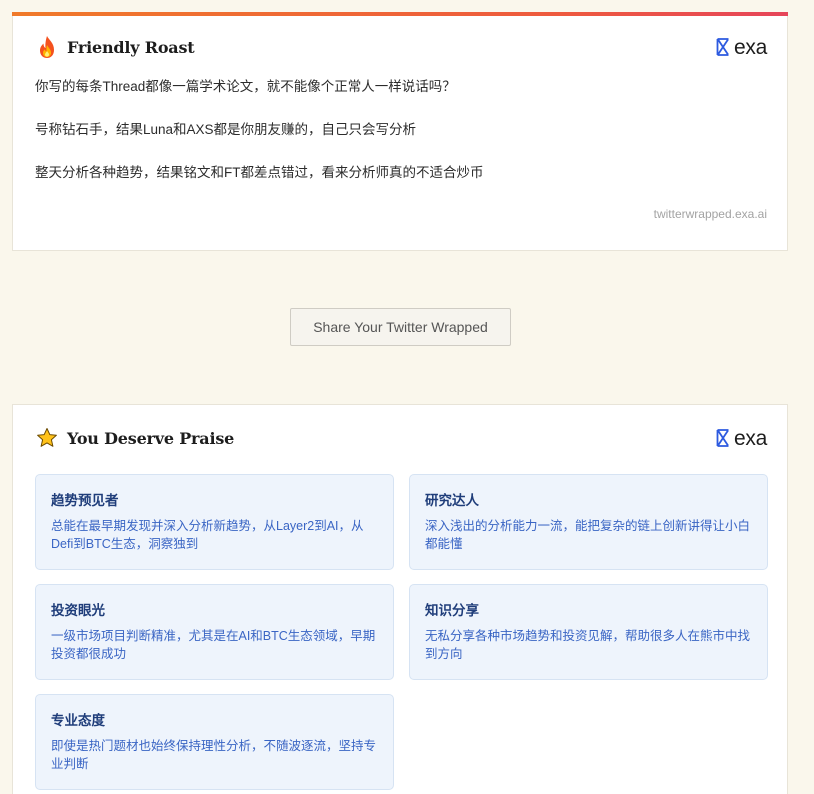  What do you see at coordinates (78, 720) in the screenshot?
I see `praise-item-title: 专业态度` at bounding box center [78, 720].